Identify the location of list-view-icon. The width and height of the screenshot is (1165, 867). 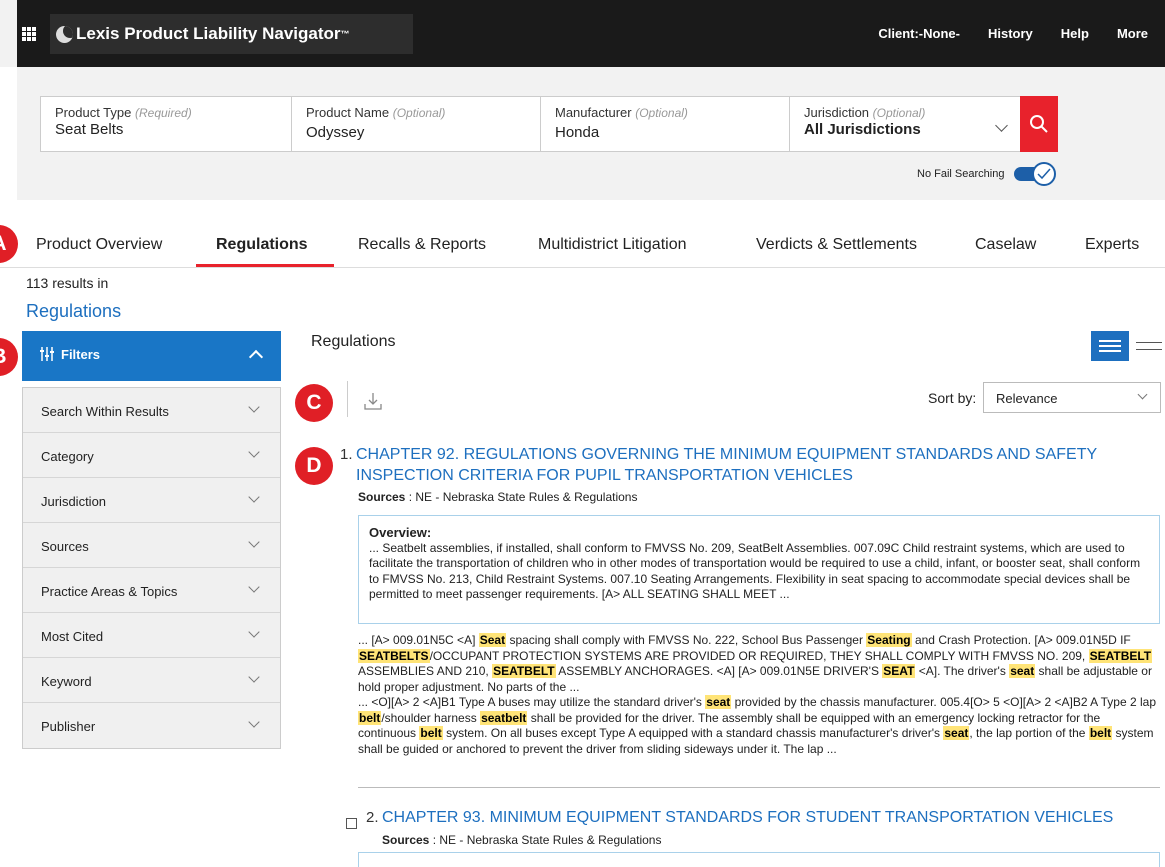
(1110, 346).